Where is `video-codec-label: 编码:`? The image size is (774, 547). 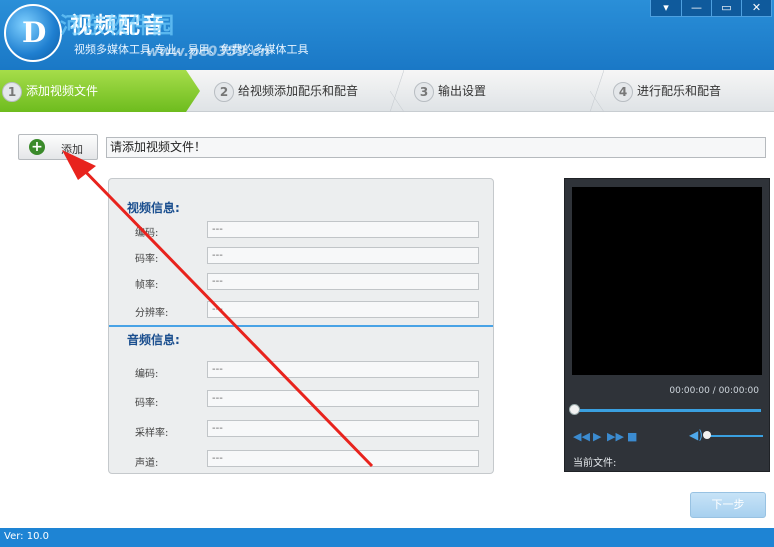
video-codec-label: 编码: is located at coordinates (147, 233).